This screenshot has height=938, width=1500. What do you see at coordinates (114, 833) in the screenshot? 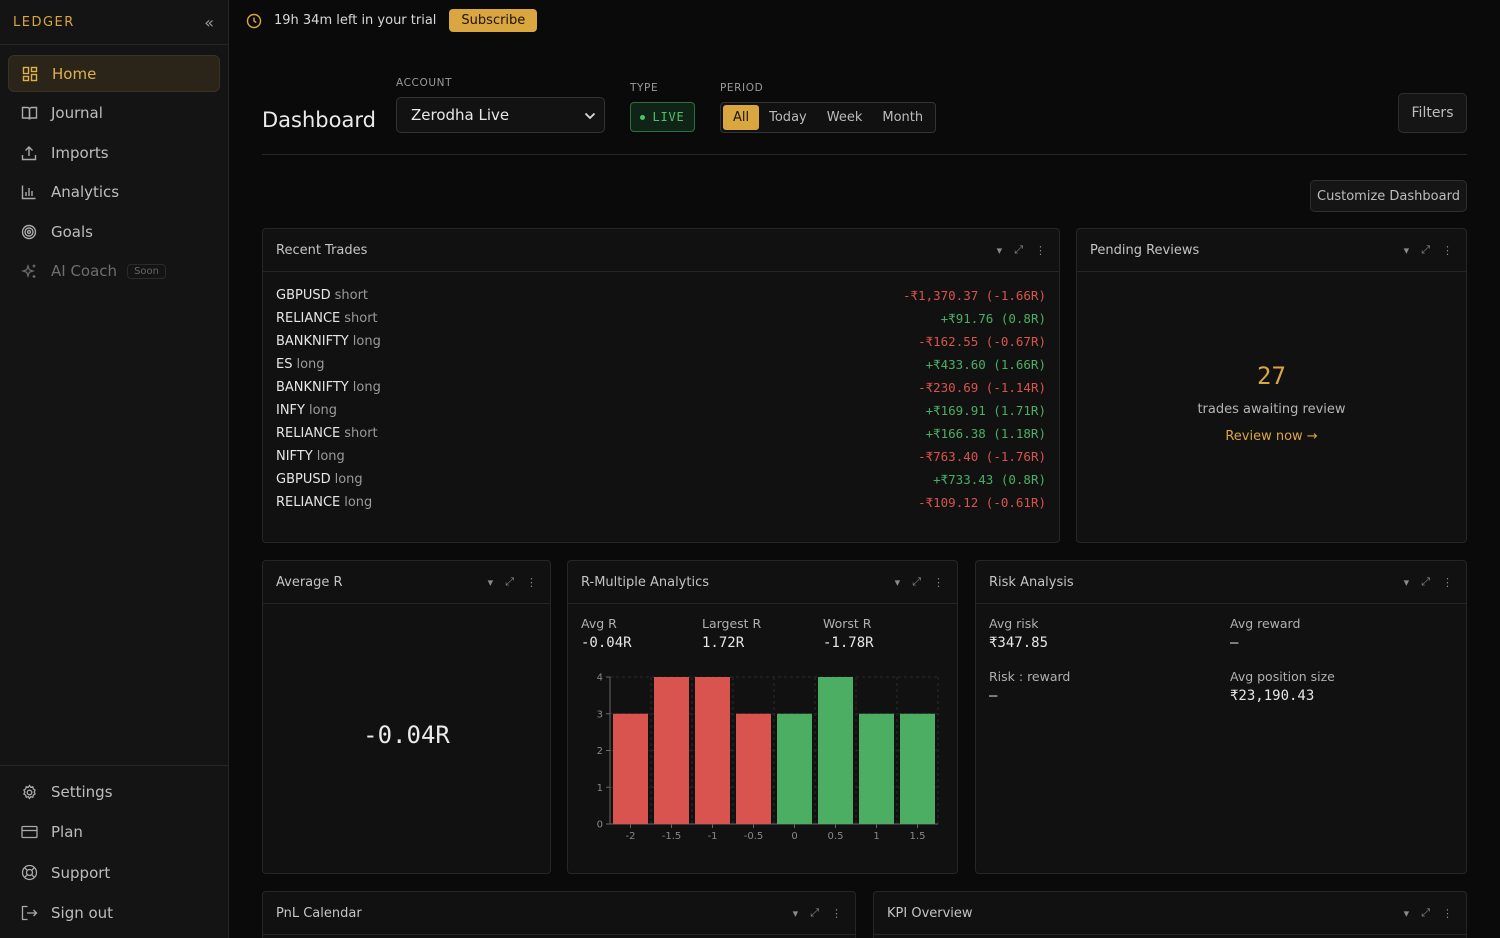
I see `sidebar-item-plan: Plan` at bounding box center [114, 833].